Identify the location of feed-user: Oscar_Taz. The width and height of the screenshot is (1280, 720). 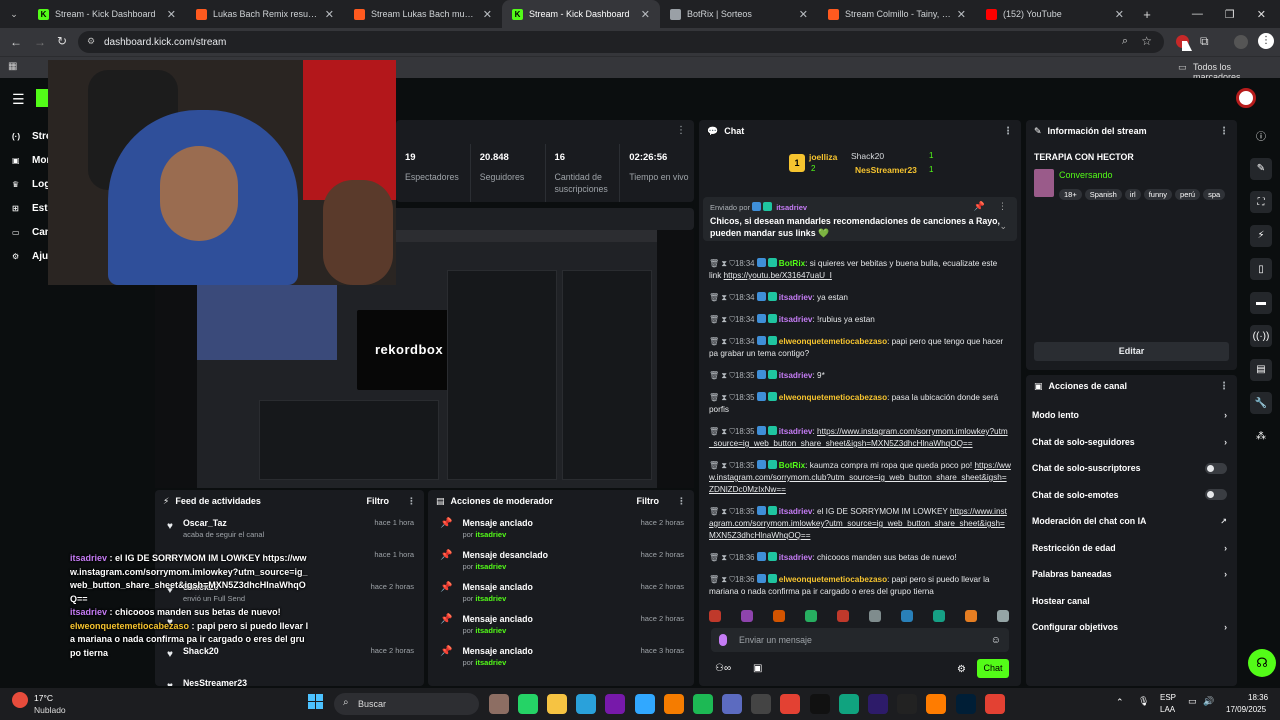
(223, 523).